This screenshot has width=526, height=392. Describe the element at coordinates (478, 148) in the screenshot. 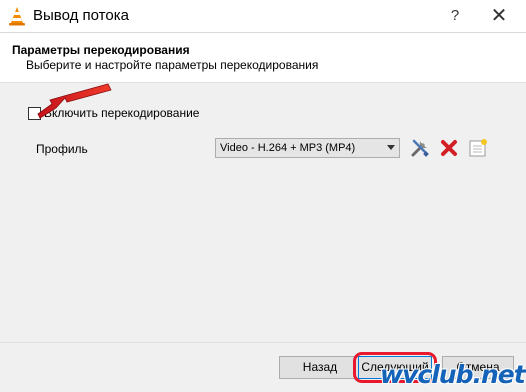

I see `new-profile-icon` at that location.